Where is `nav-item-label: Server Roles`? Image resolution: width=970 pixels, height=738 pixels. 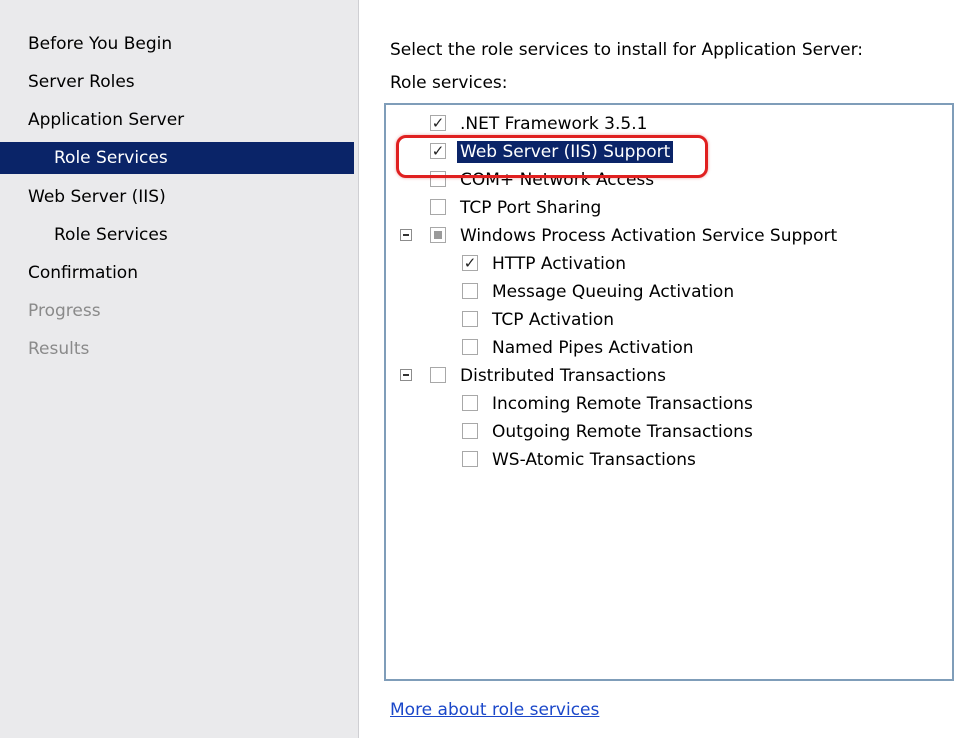
nav-item-label: Server Roles is located at coordinates (81, 82).